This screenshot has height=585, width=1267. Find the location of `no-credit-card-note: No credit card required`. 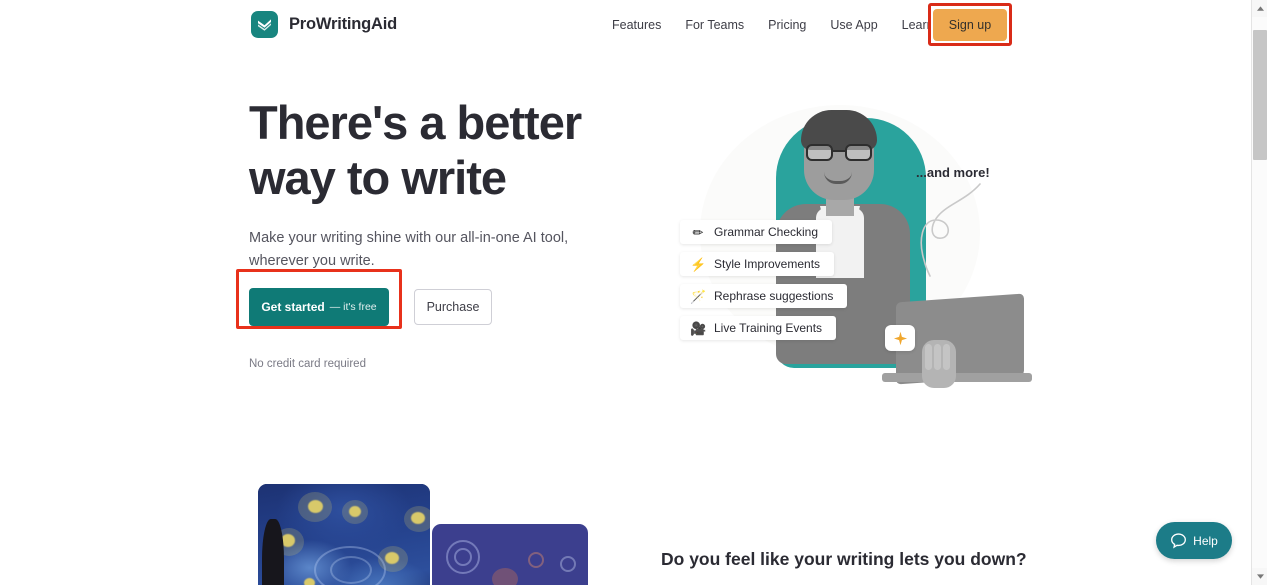

no-credit-card-note: No credit card required is located at coordinates (307, 364).